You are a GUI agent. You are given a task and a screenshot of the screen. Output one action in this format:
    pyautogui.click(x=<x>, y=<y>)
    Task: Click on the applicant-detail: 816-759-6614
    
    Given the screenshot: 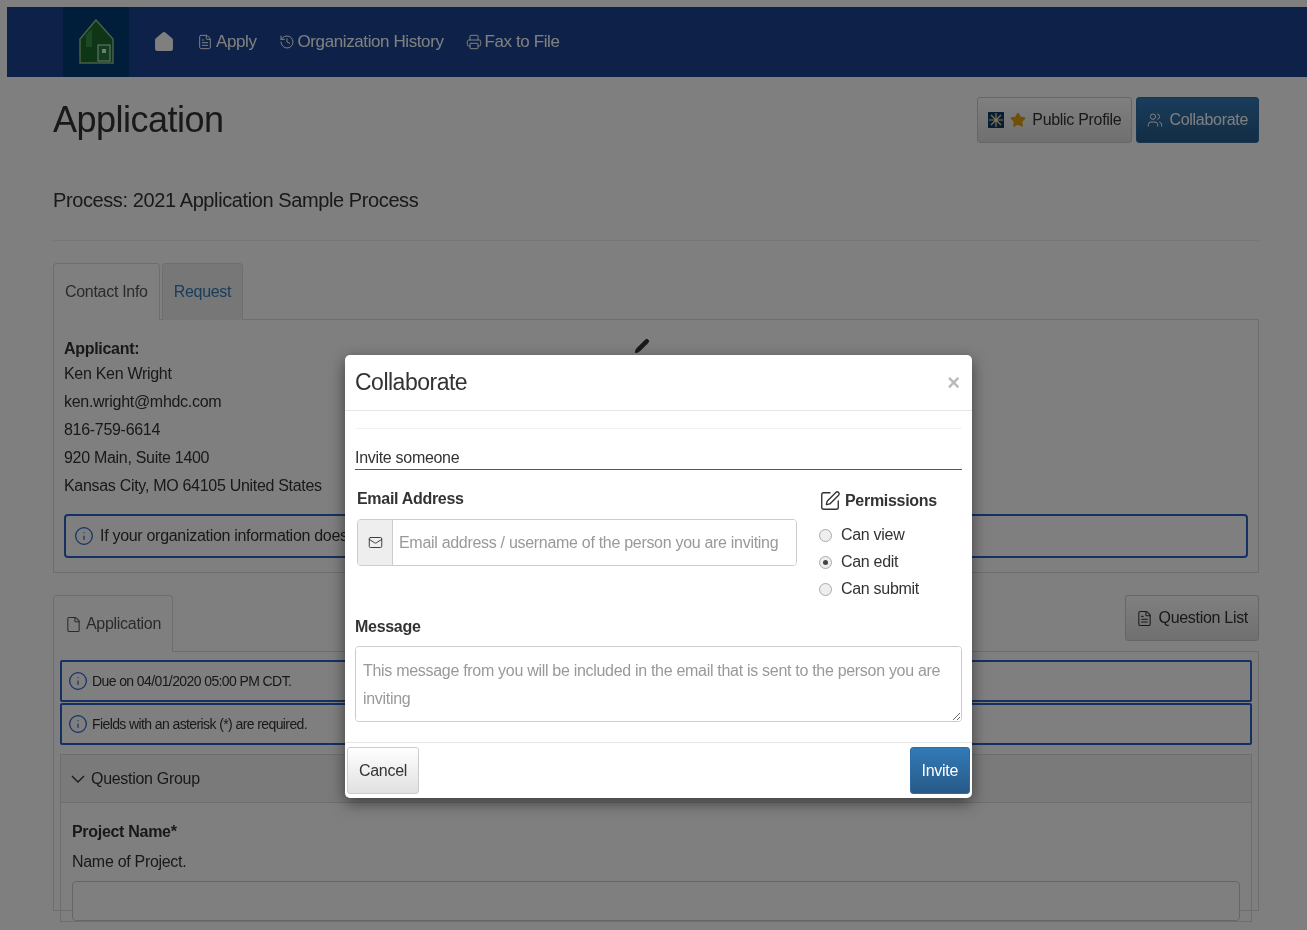 What is the action you would take?
    pyautogui.click(x=112, y=430)
    